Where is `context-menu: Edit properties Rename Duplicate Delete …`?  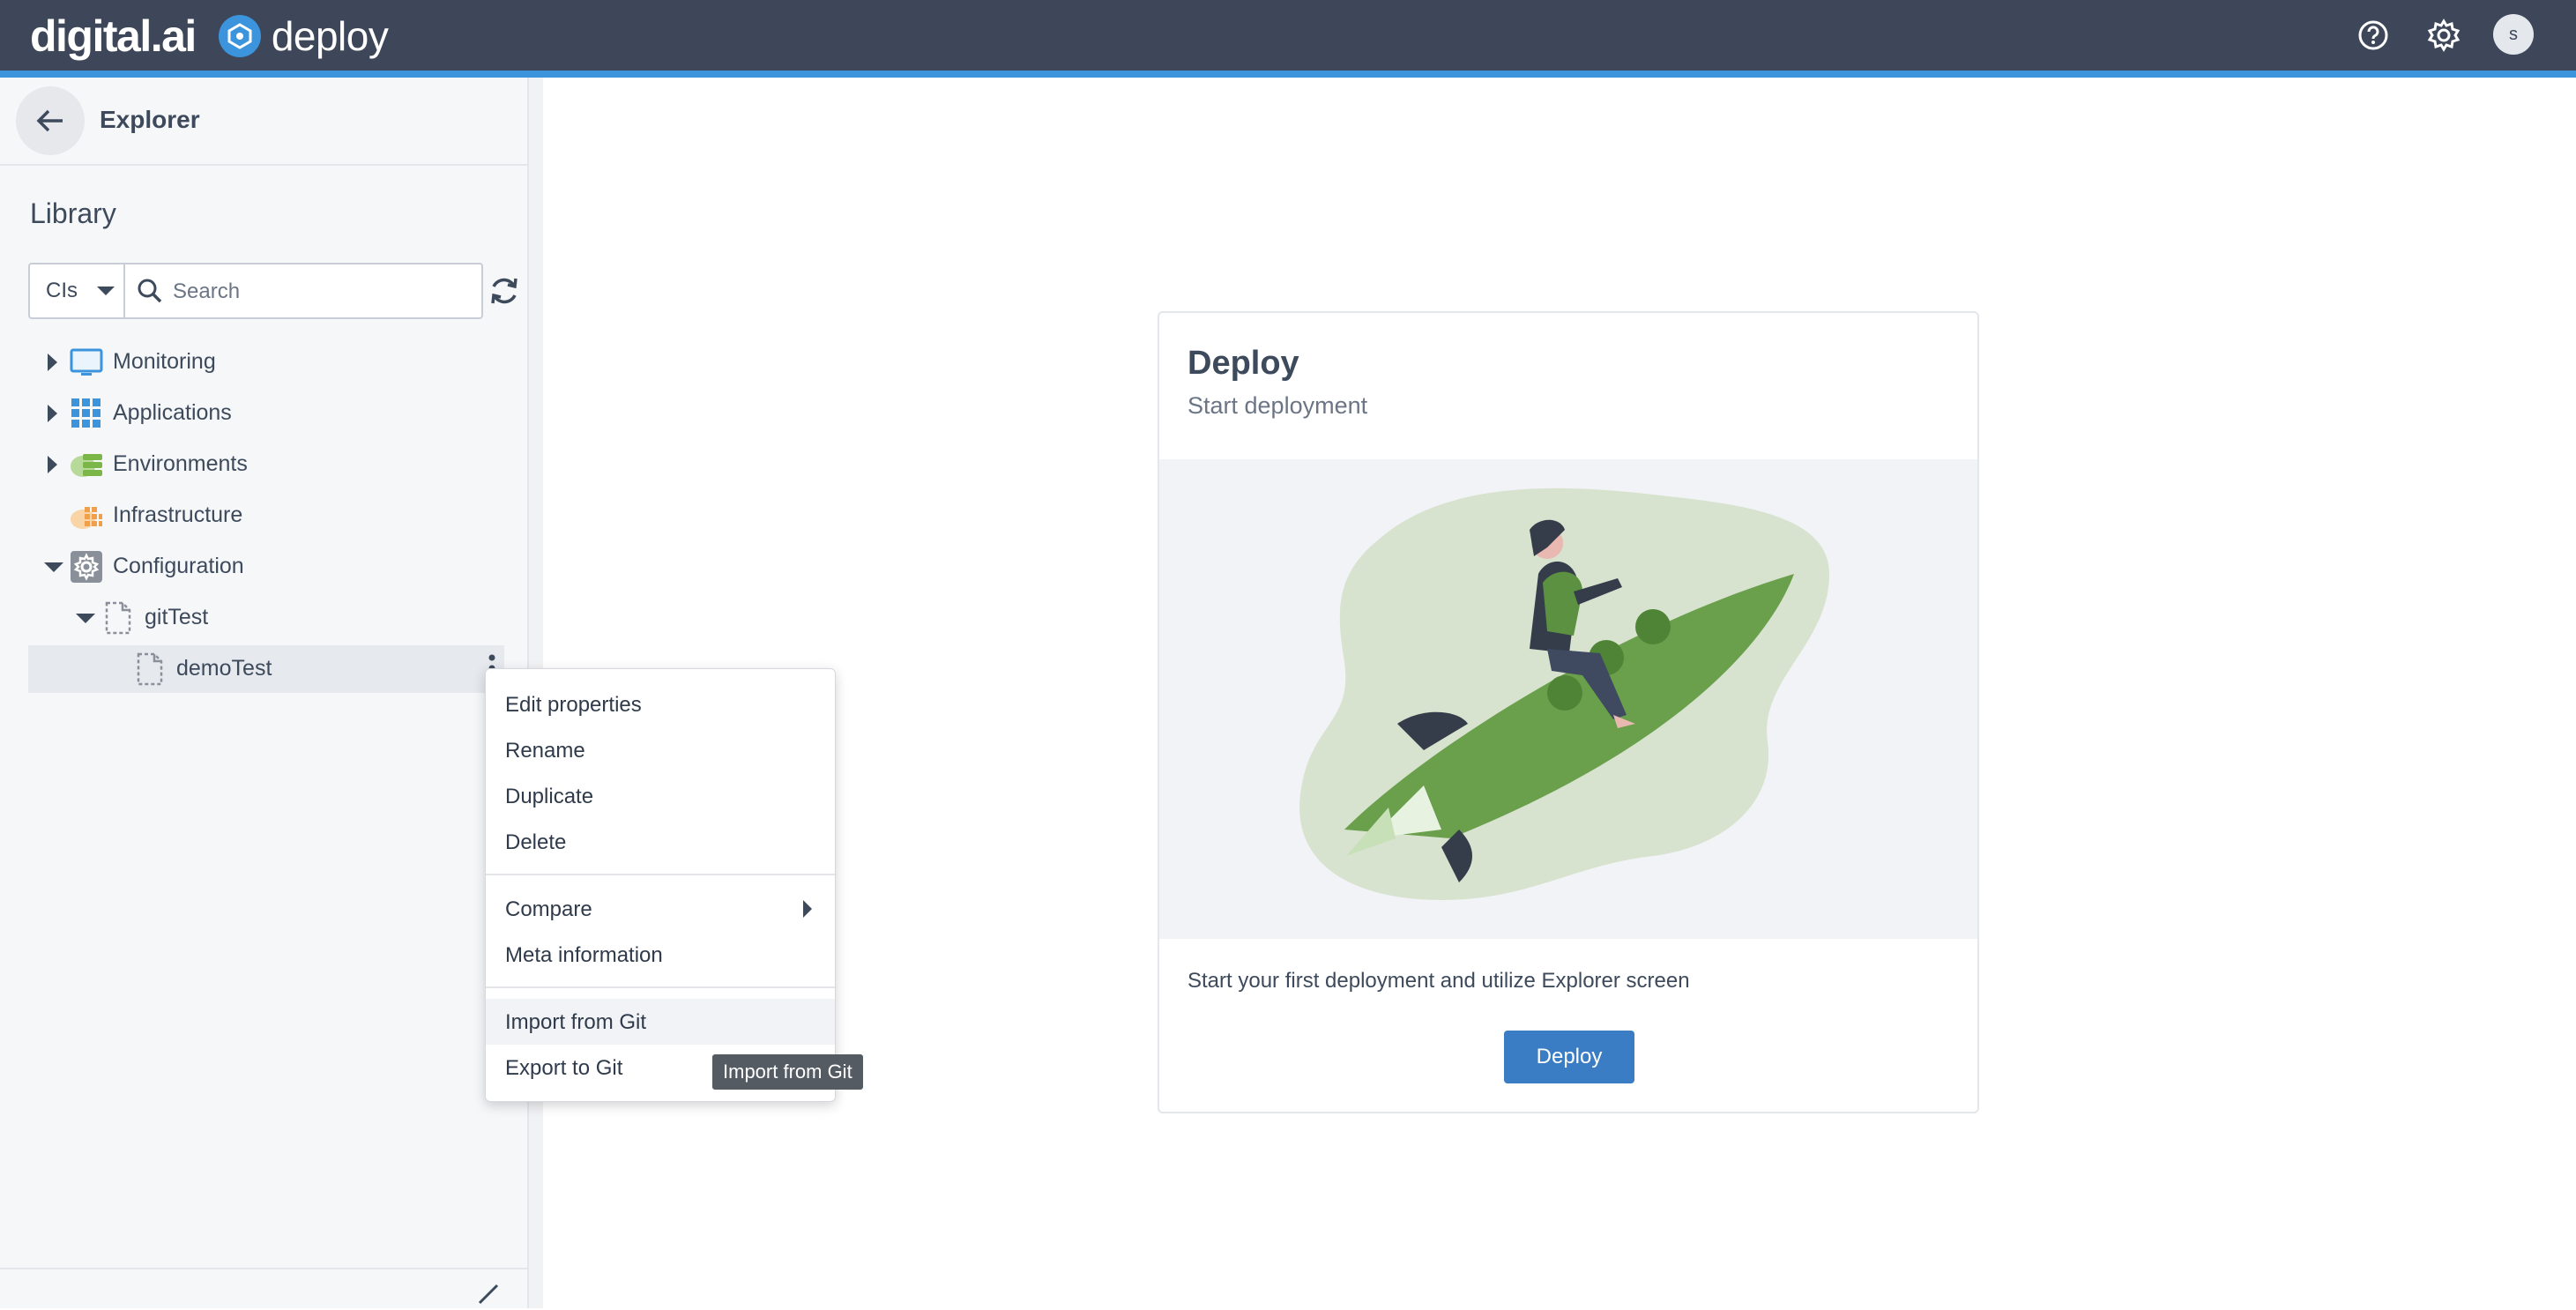 context-menu: Edit properties Rename Duplicate Delete … is located at coordinates (661, 885).